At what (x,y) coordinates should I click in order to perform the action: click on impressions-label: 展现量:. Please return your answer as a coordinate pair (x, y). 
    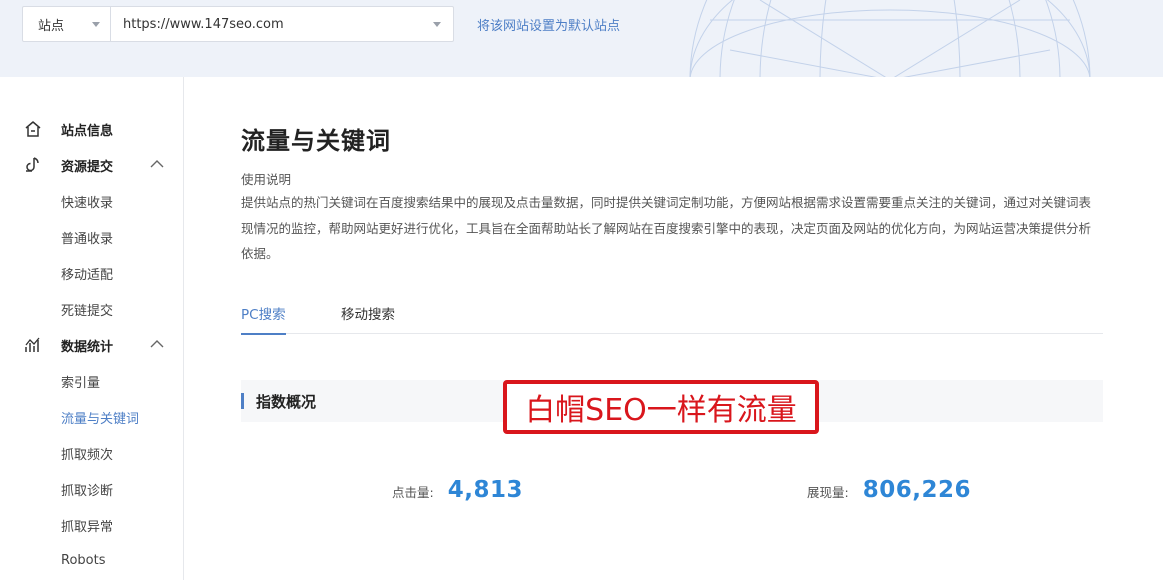
    Looking at the image, I should click on (828, 492).